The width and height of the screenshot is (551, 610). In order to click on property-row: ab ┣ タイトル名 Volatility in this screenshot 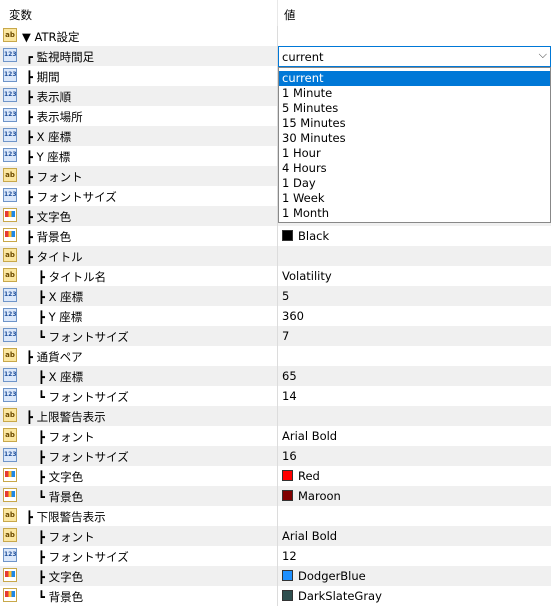, I will do `click(275, 276)`.